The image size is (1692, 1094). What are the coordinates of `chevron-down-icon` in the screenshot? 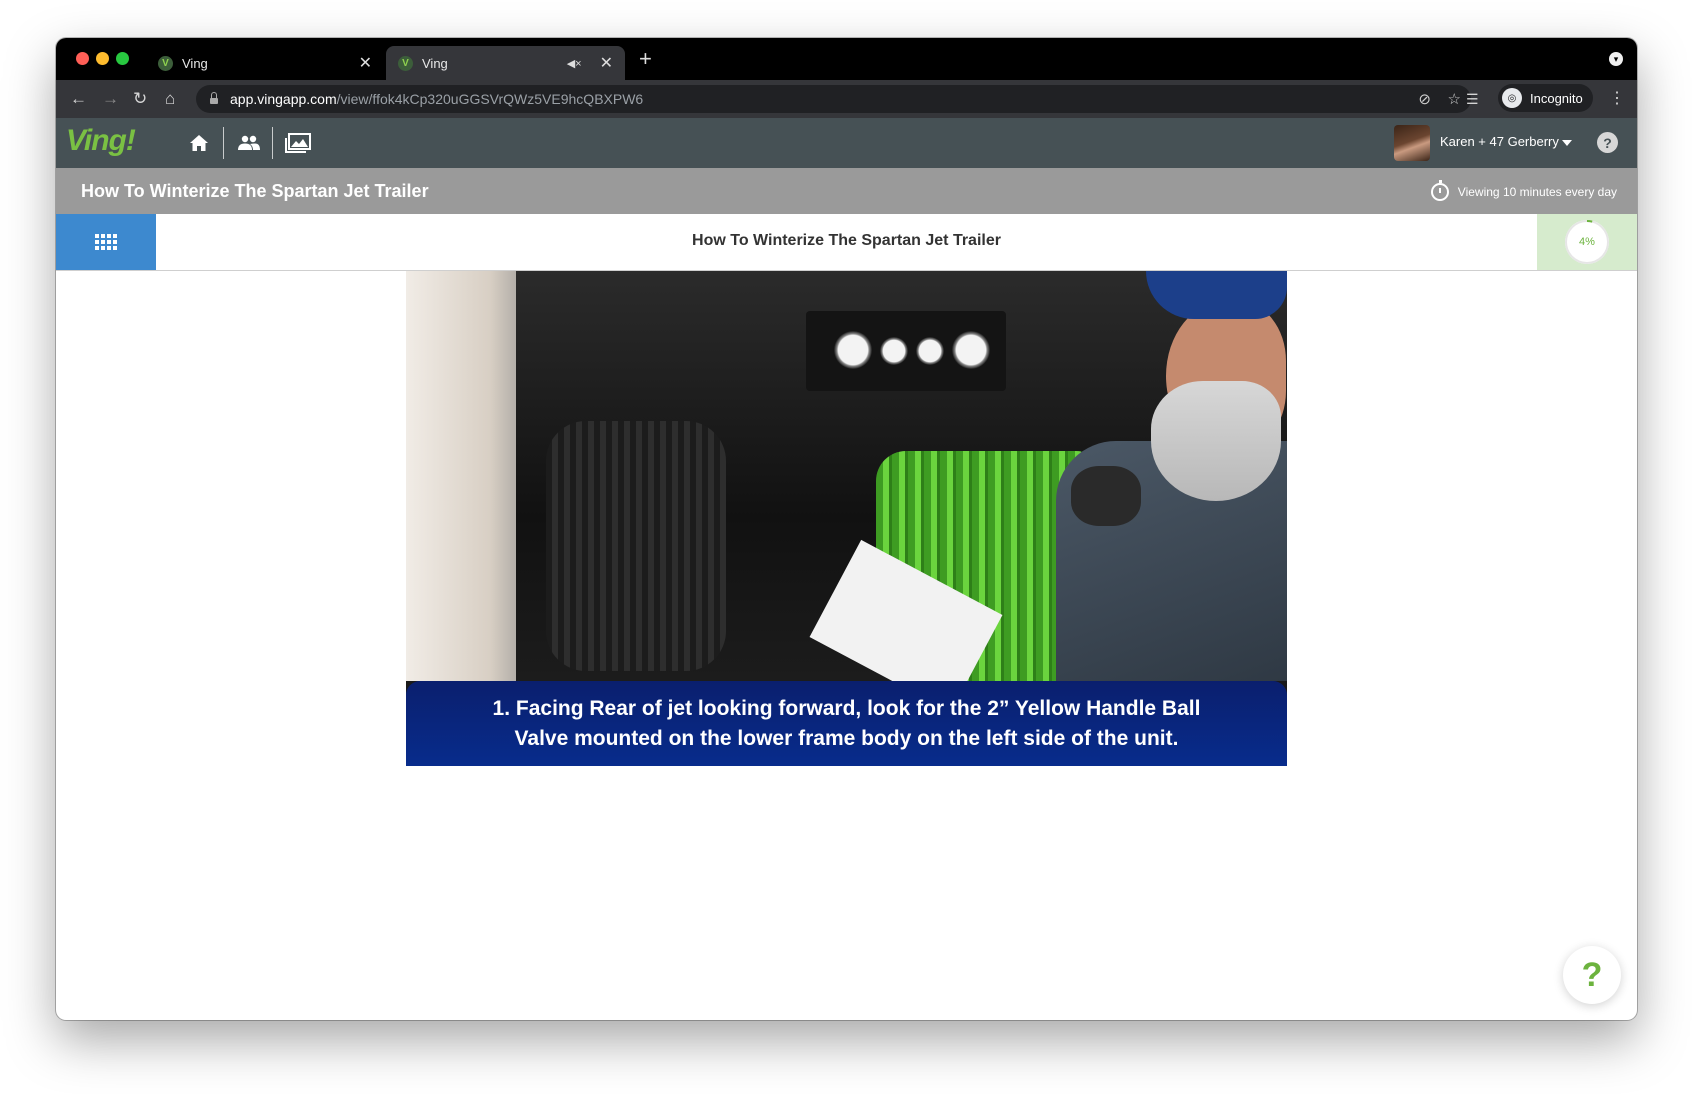 It's located at (1567, 143).